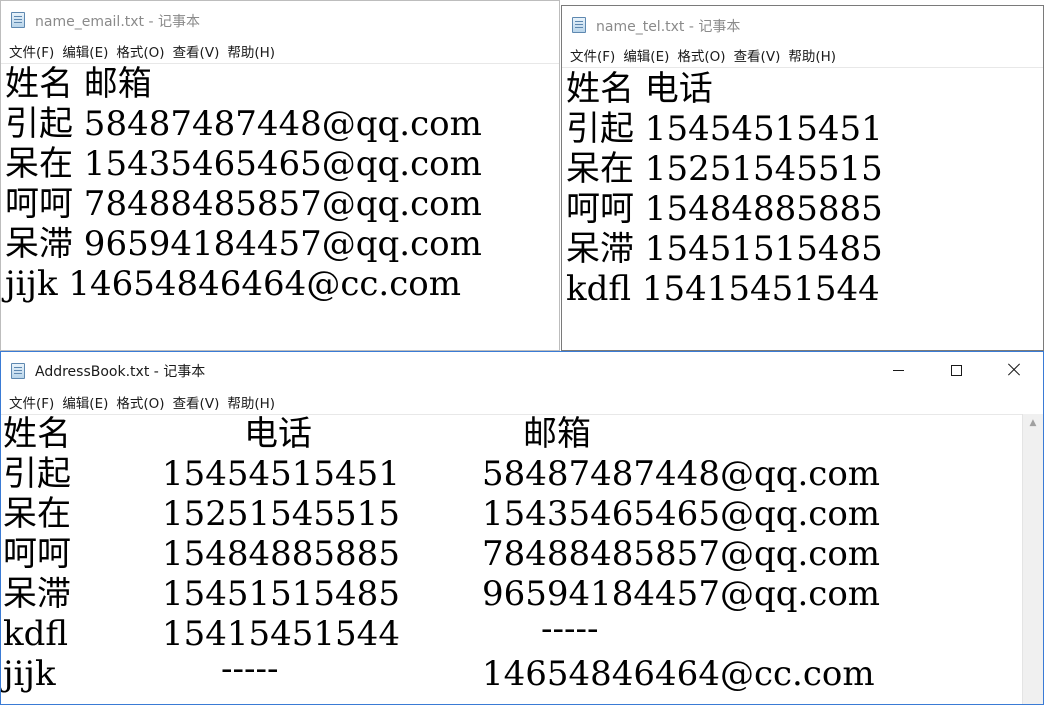 The image size is (1044, 705). I want to click on cell-name: jijk, so click(29, 674).